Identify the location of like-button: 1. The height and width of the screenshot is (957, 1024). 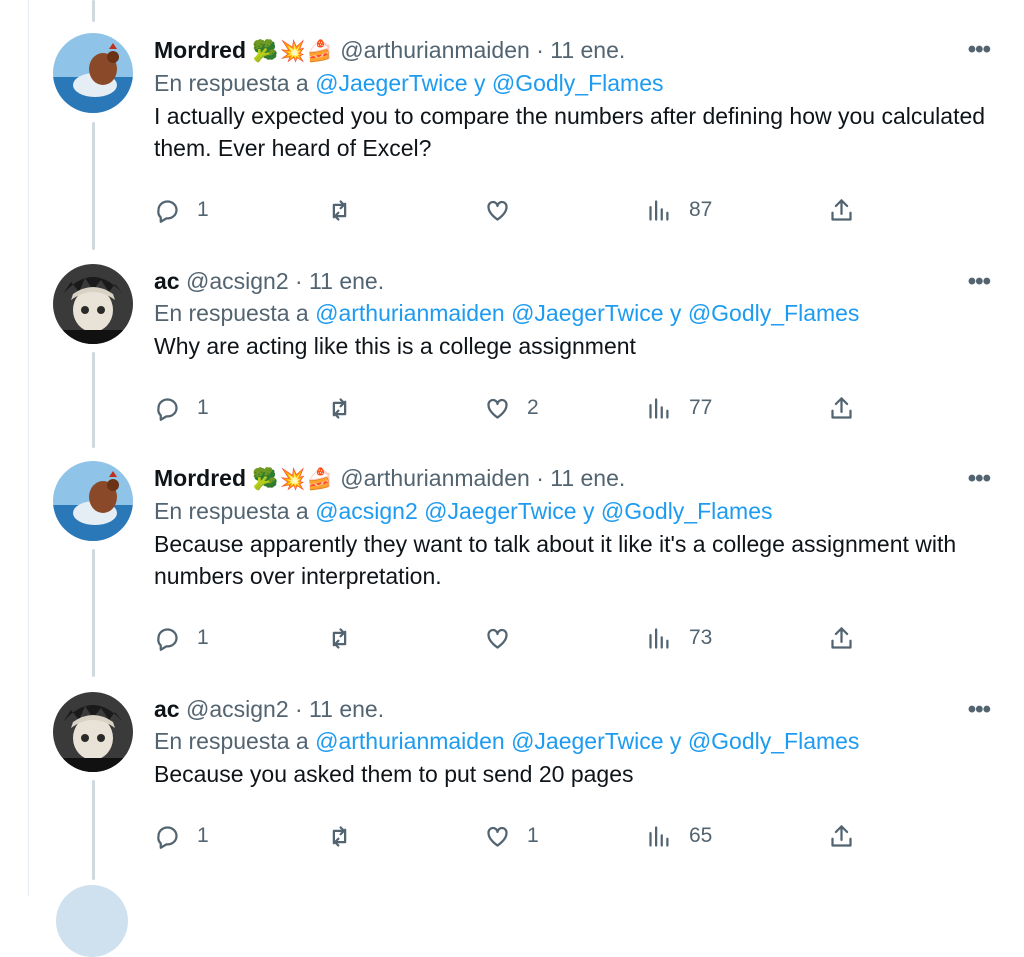
(511, 836).